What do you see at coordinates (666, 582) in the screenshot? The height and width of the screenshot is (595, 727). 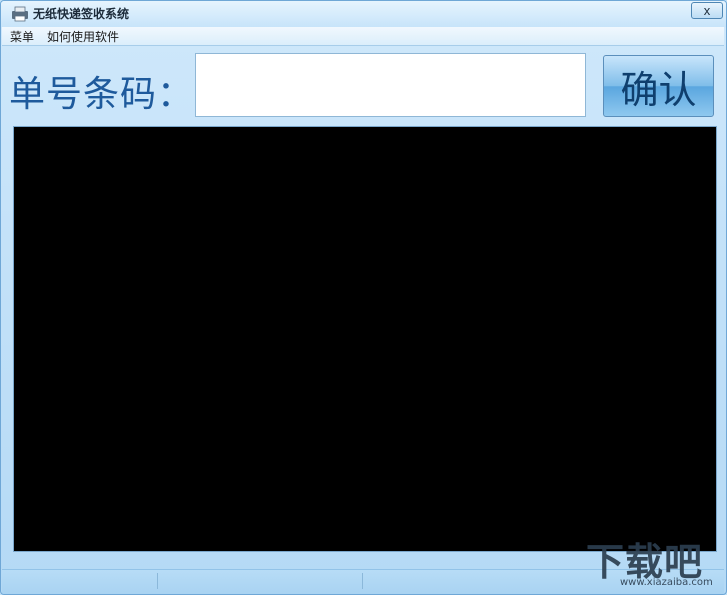 I see `watermark-url: www.xiazaiba.com` at bounding box center [666, 582].